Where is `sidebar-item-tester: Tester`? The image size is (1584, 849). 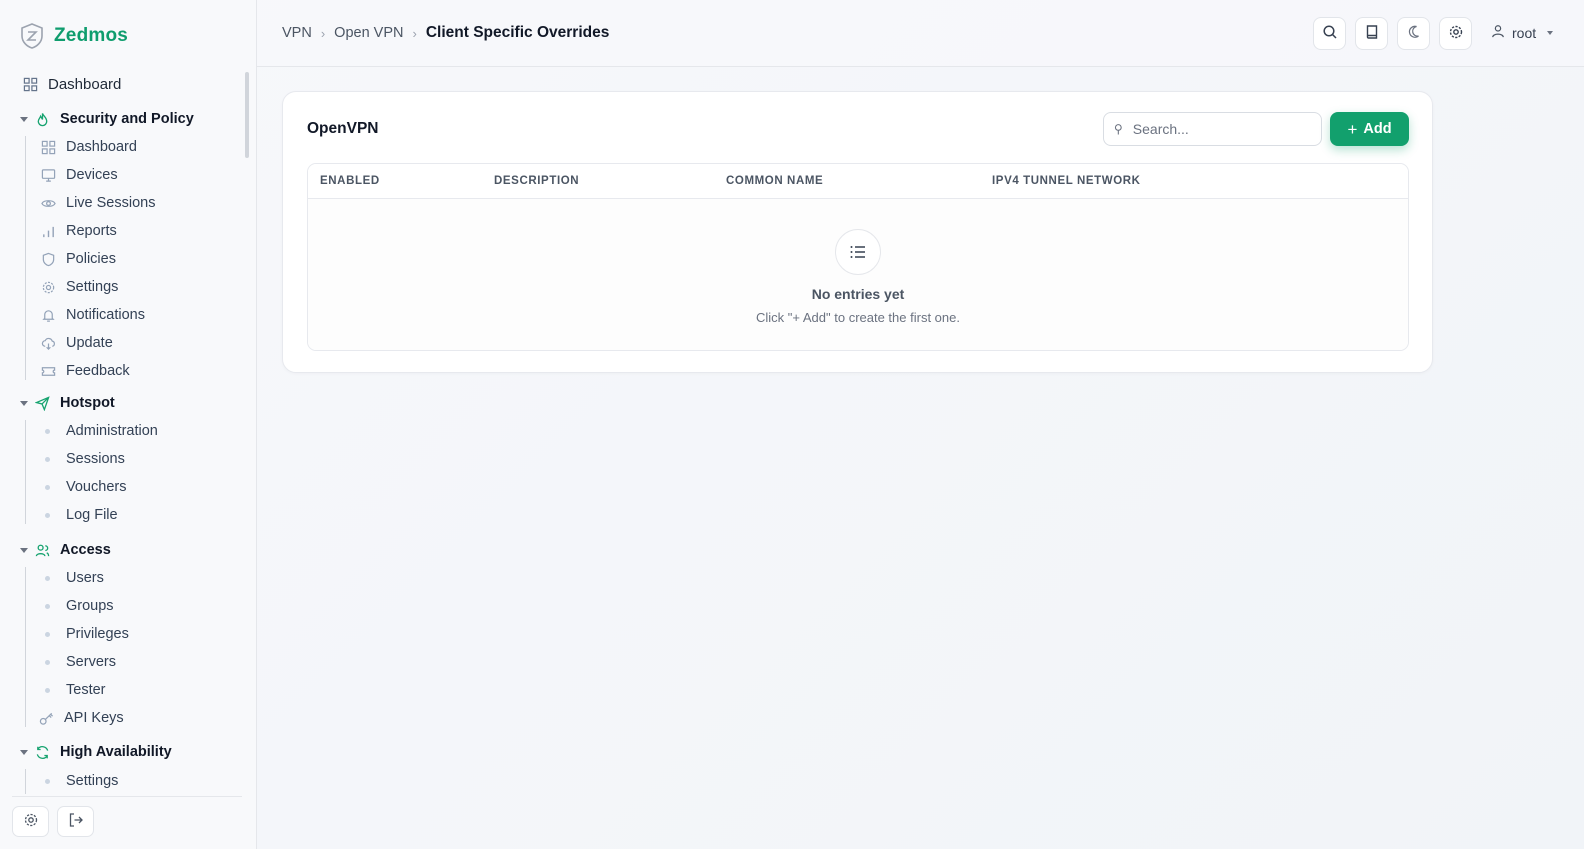 sidebar-item-tester: Tester is located at coordinates (73, 690).